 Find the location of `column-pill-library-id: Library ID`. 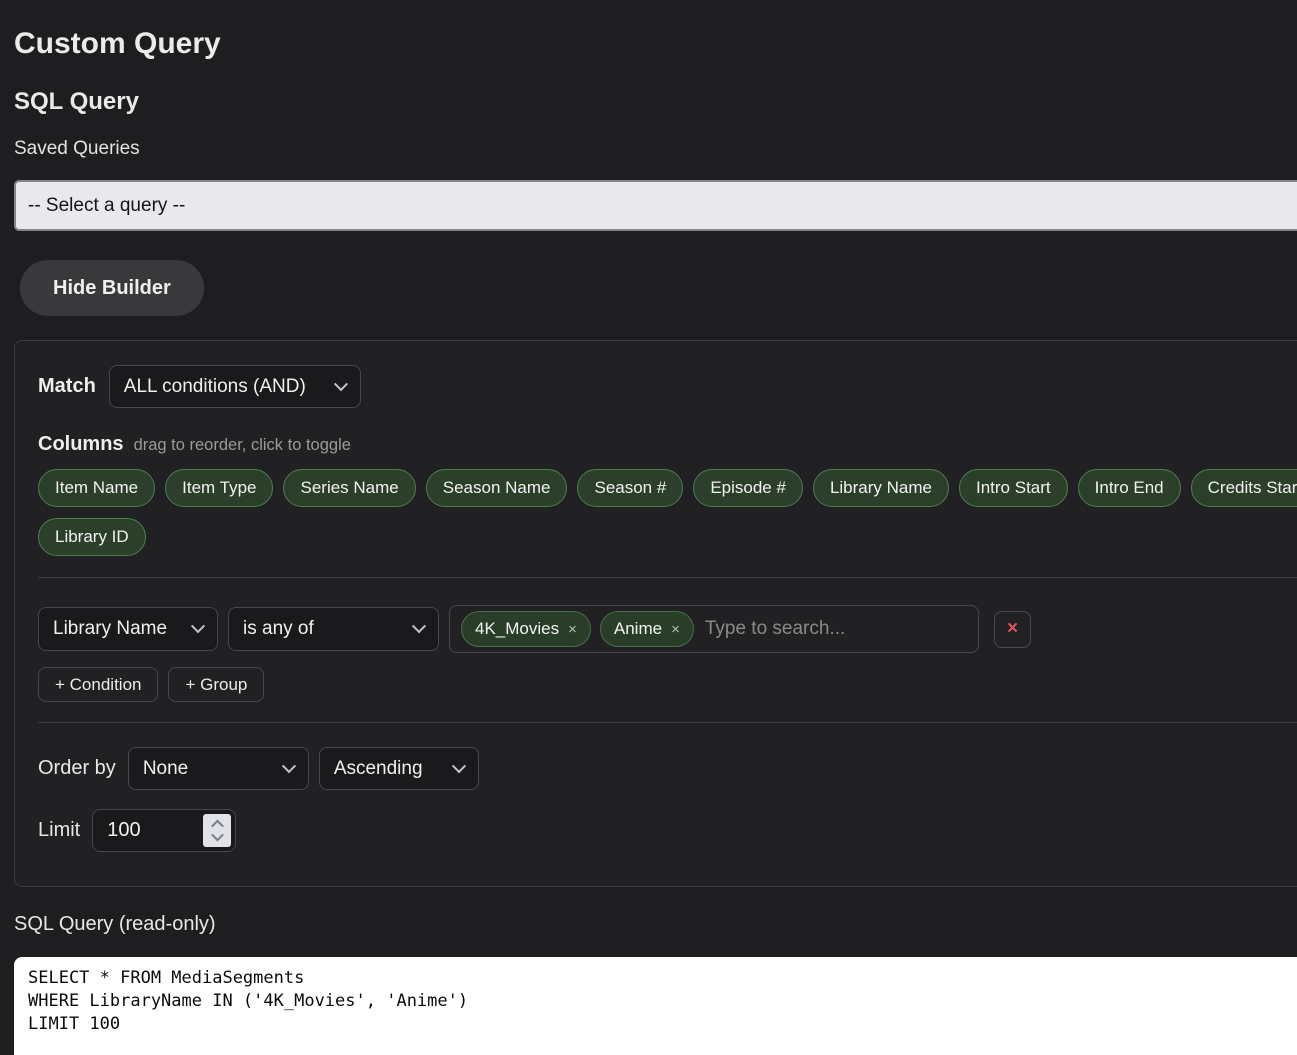

column-pill-library-id: Library ID is located at coordinates (92, 537).